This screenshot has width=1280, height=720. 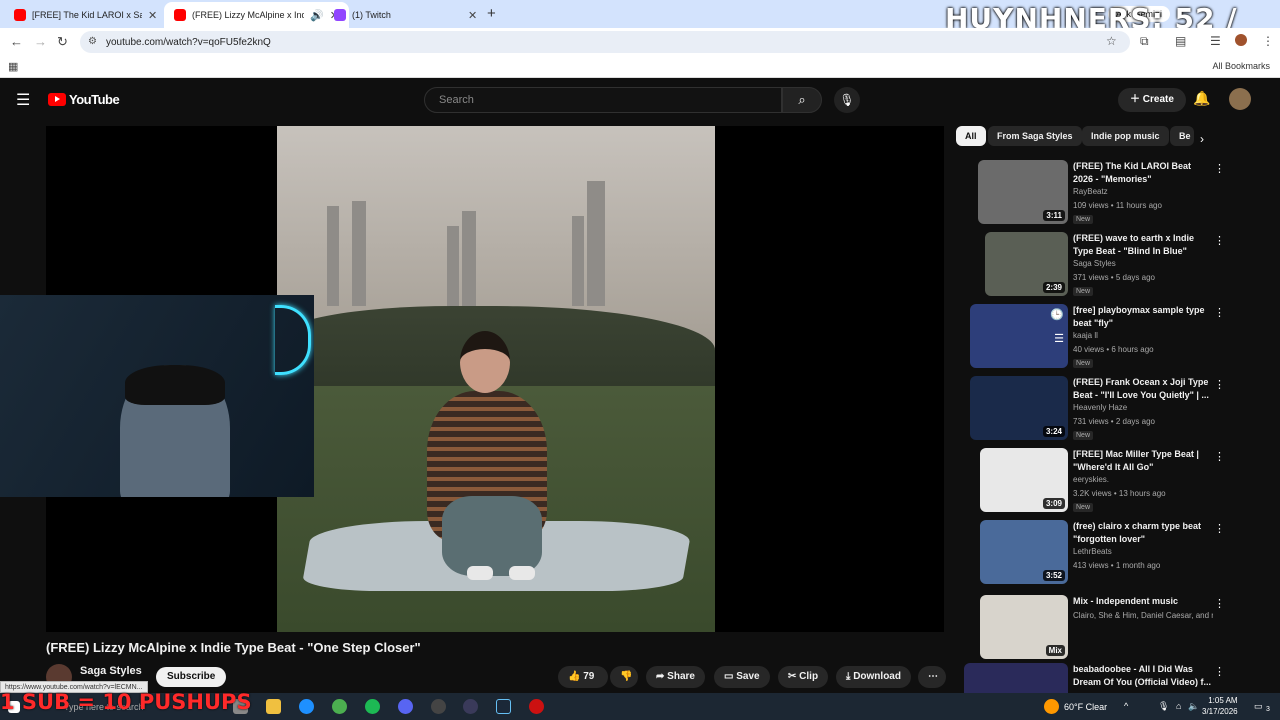 What do you see at coordinates (40, 41) in the screenshot?
I see `forward-icon: →` at bounding box center [40, 41].